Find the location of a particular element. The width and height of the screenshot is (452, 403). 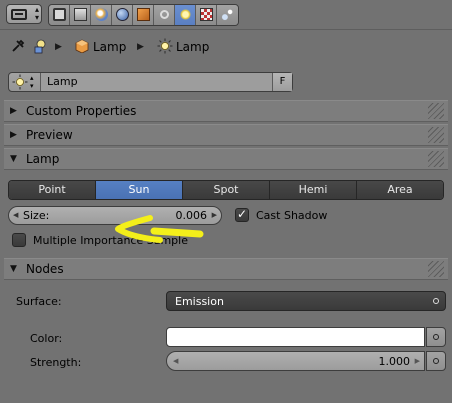

strength-label: Strength: is located at coordinates (56, 362).